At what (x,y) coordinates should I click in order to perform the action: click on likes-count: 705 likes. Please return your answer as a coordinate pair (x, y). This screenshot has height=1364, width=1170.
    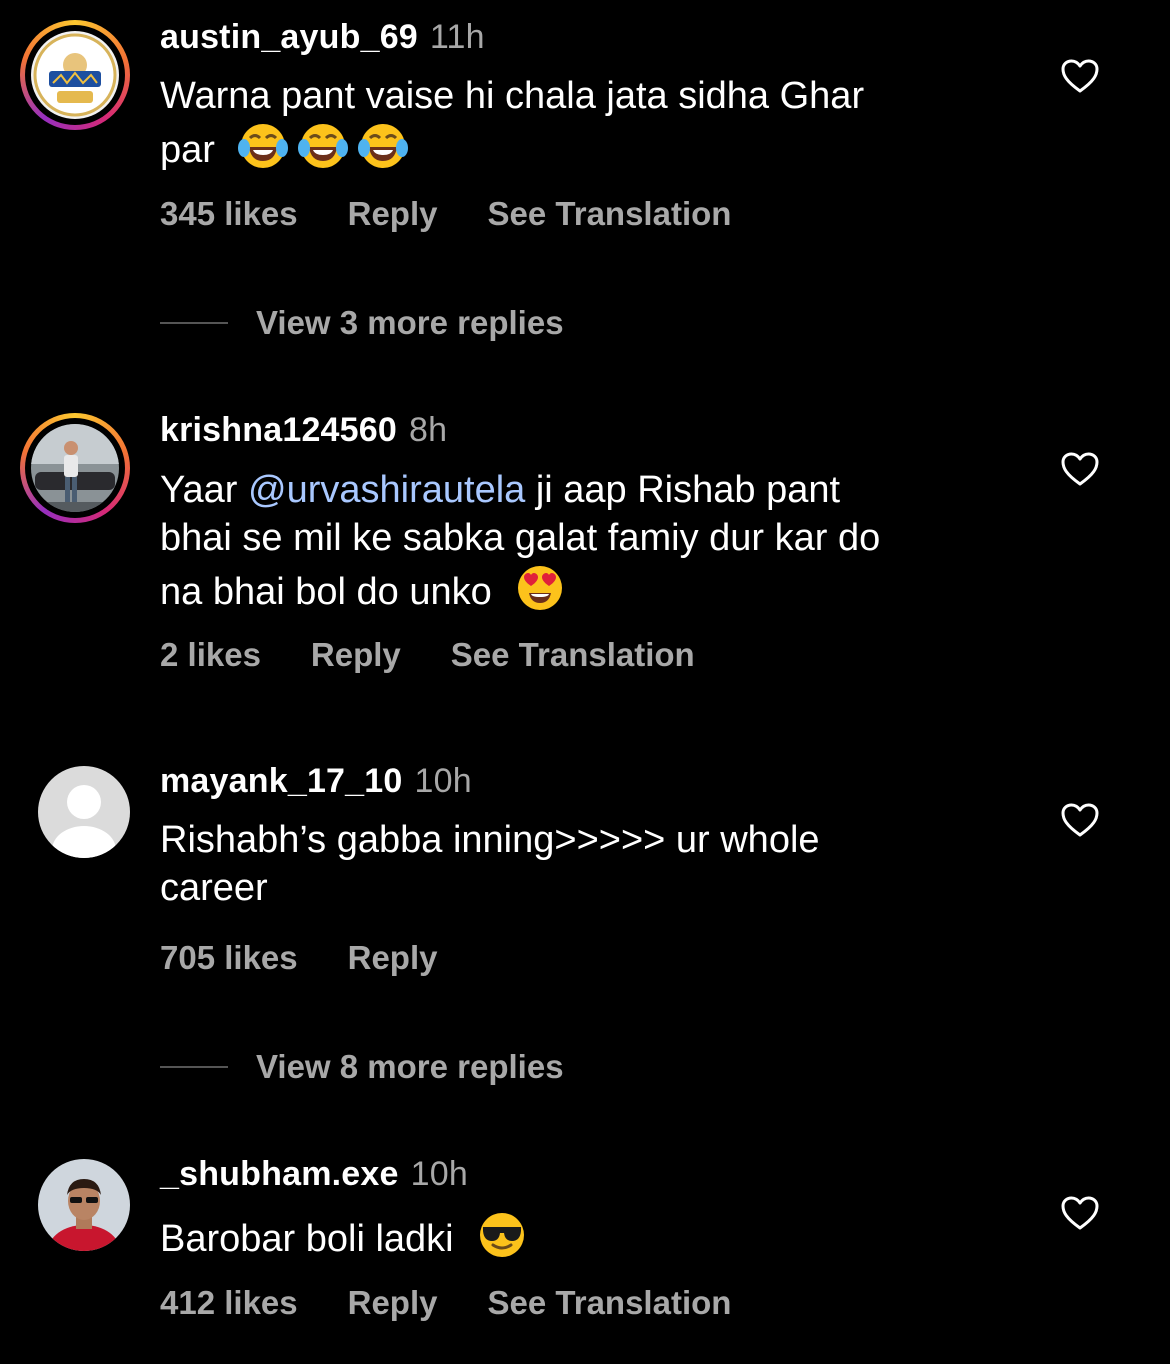
    Looking at the image, I should click on (229, 958).